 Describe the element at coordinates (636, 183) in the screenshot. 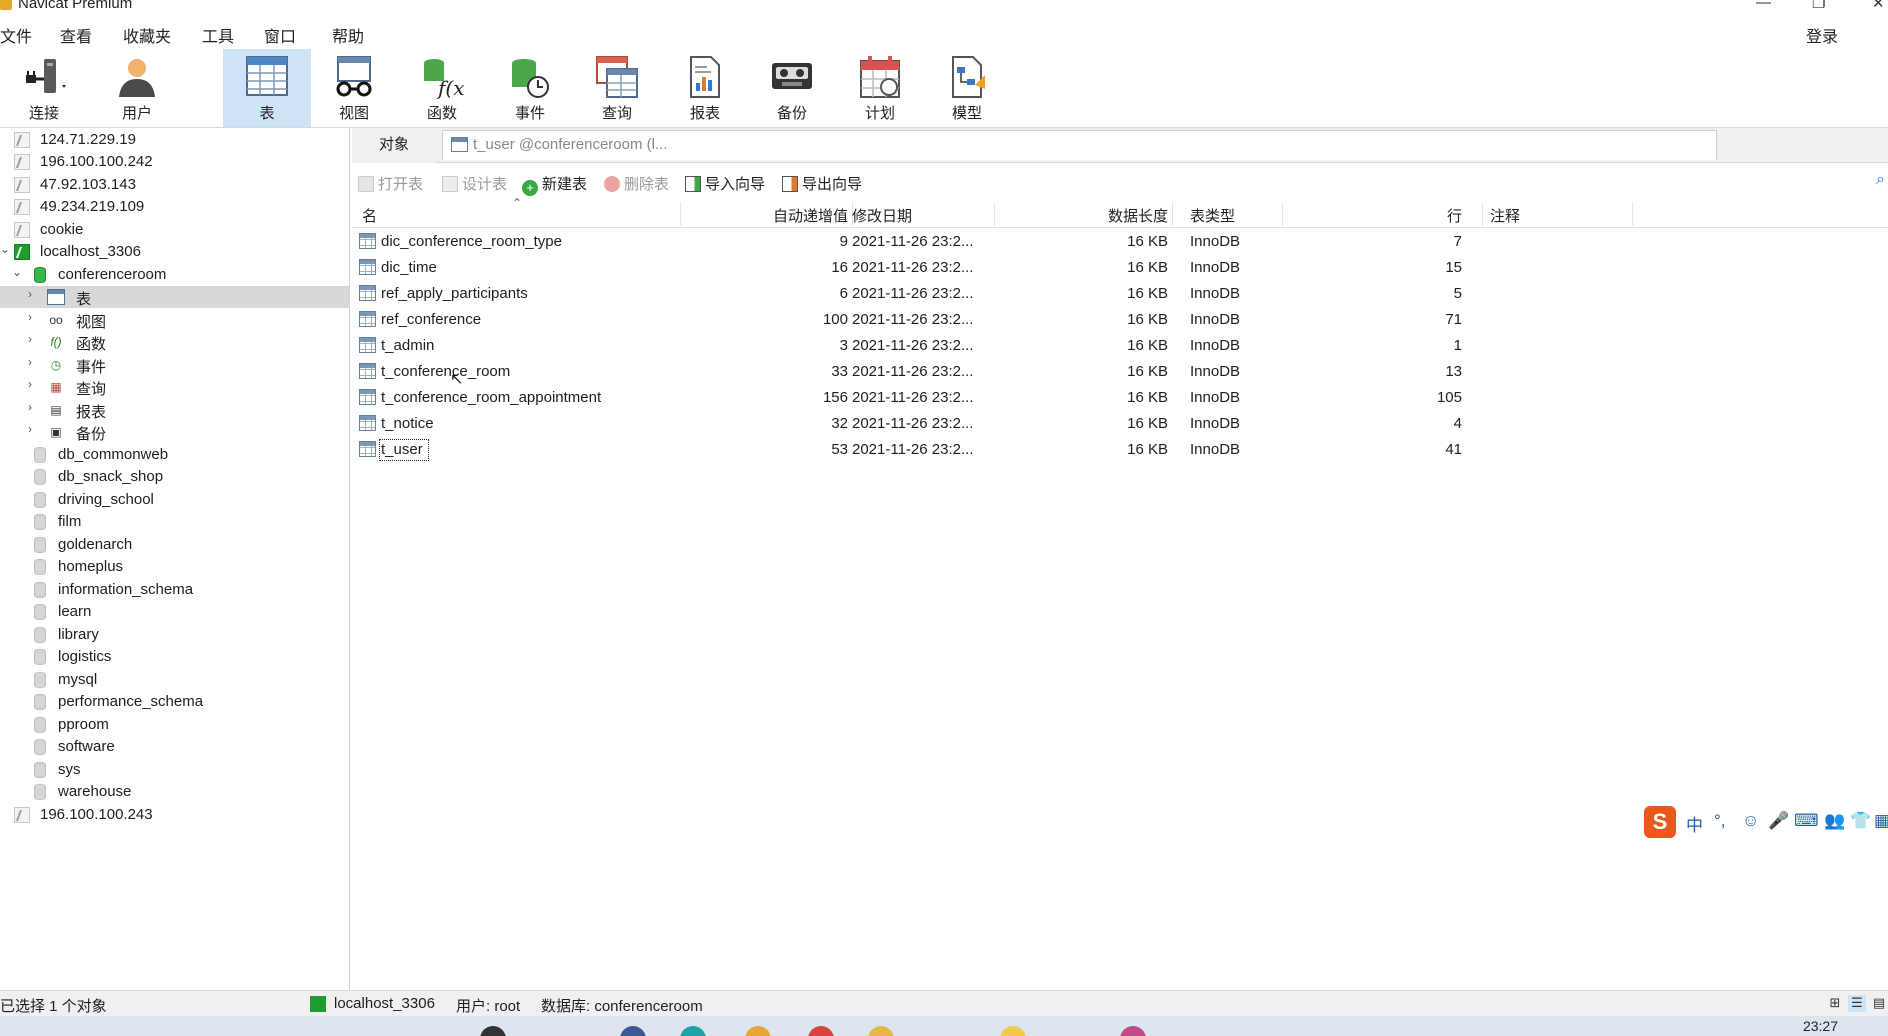

I see `delete-table-button: 删除表` at that location.